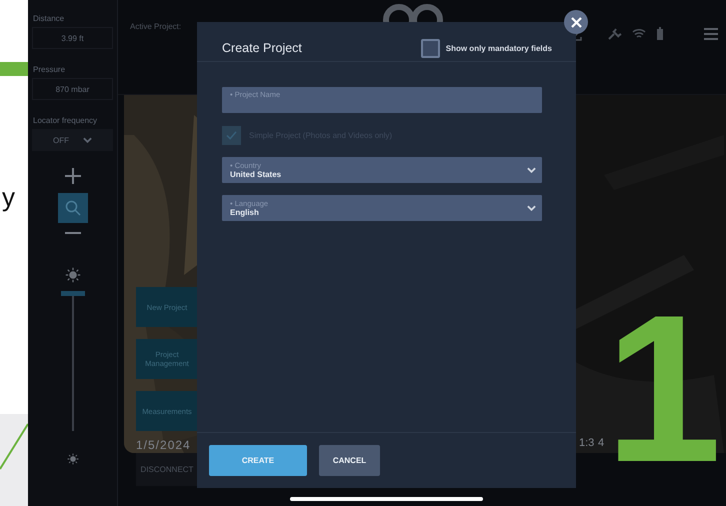  I want to click on search-button, so click(73, 208).